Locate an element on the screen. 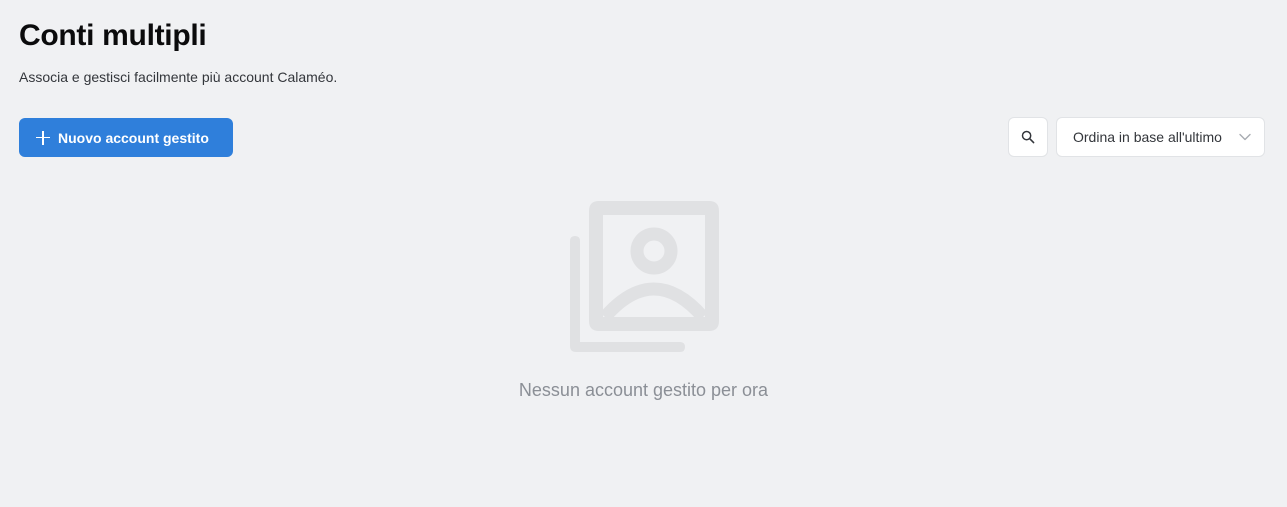  image-stack-icon is located at coordinates (644, 276).